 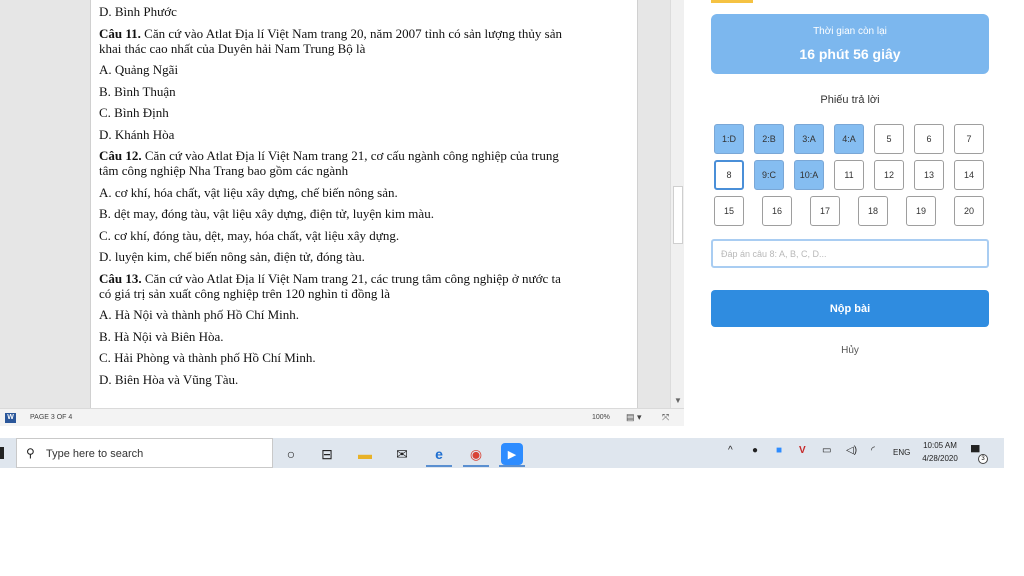 What do you see at coordinates (120, 278) in the screenshot?
I see `question-number: Câu 13.` at bounding box center [120, 278].